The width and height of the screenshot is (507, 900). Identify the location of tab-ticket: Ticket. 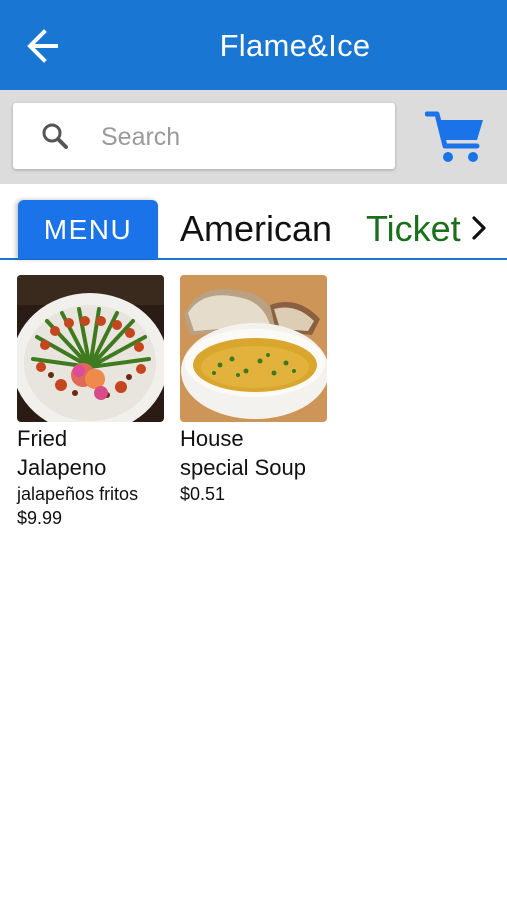
(426, 229).